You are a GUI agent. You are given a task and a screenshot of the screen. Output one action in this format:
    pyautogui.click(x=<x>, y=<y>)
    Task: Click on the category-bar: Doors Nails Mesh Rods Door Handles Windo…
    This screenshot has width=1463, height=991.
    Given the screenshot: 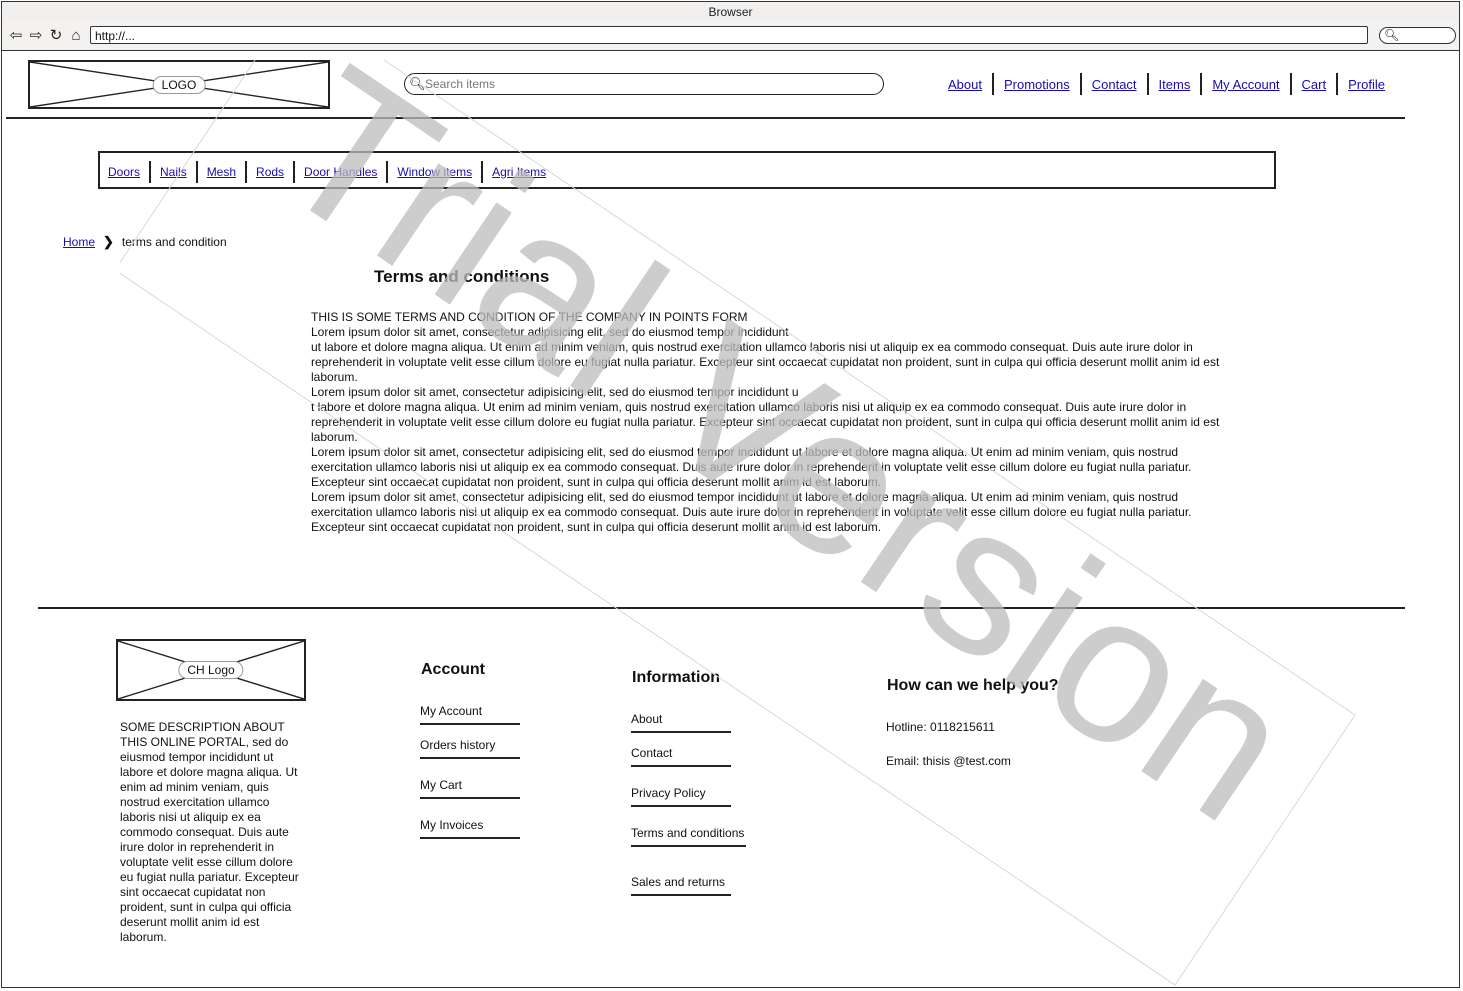 What is the action you would take?
    pyautogui.click(x=687, y=170)
    